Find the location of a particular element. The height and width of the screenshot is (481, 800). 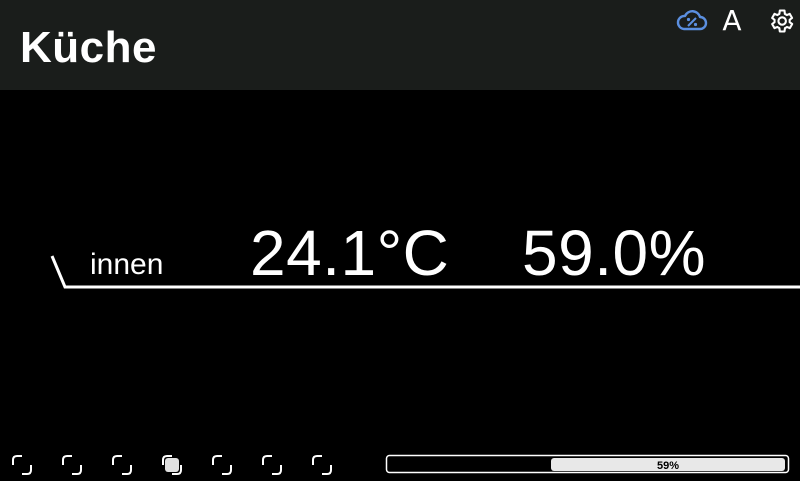

page-title: Küche is located at coordinates (88, 47).